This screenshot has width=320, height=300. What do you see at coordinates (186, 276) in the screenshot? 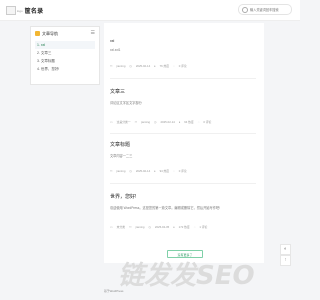
I see `watermark: 链发发SEO` at bounding box center [186, 276].